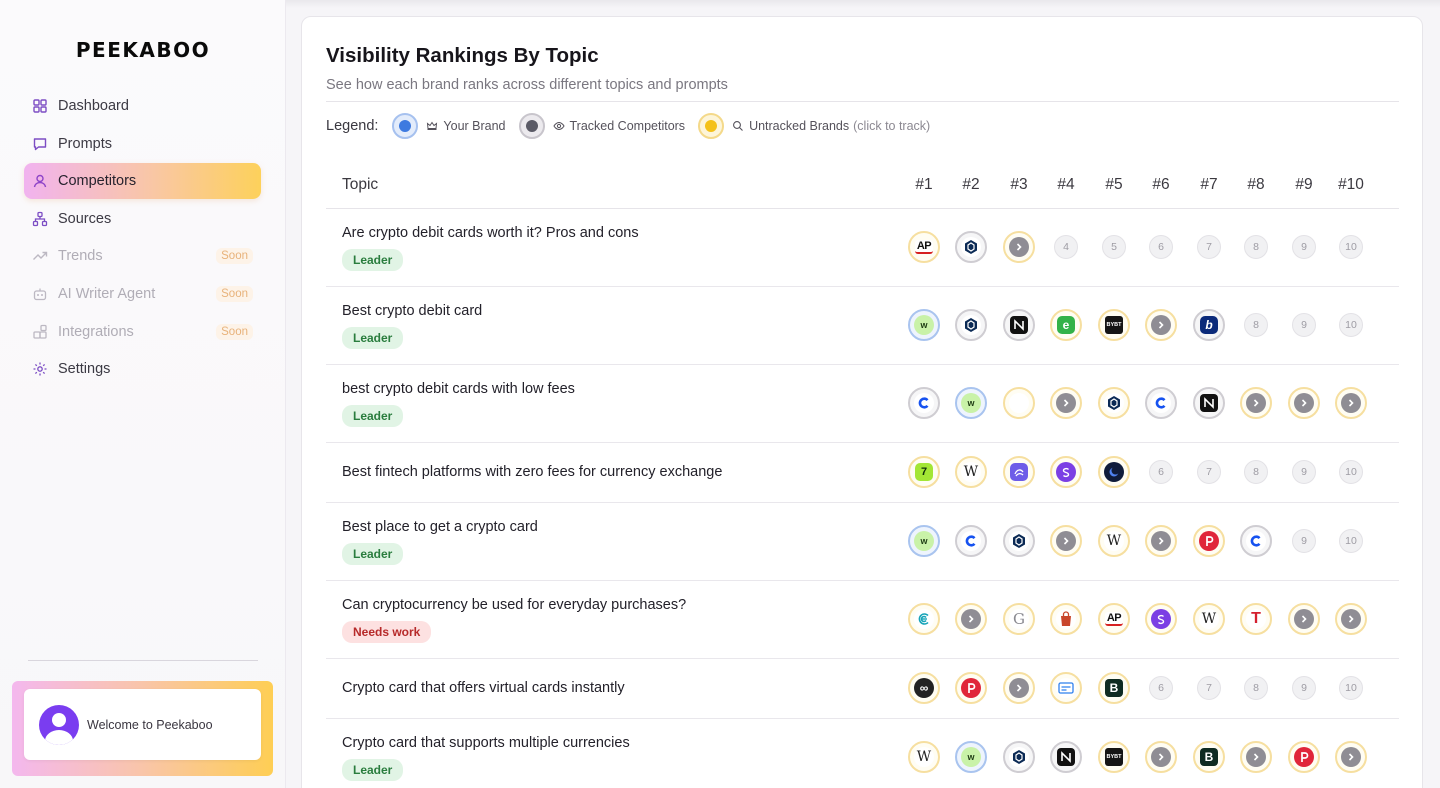 The height and width of the screenshot is (788, 1440). What do you see at coordinates (1351, 184) in the screenshot?
I see `rank-column-header: #10` at bounding box center [1351, 184].